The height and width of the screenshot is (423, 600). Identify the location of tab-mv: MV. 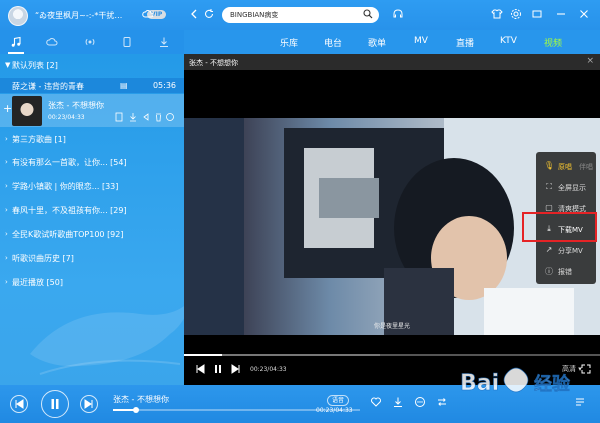
(421, 41).